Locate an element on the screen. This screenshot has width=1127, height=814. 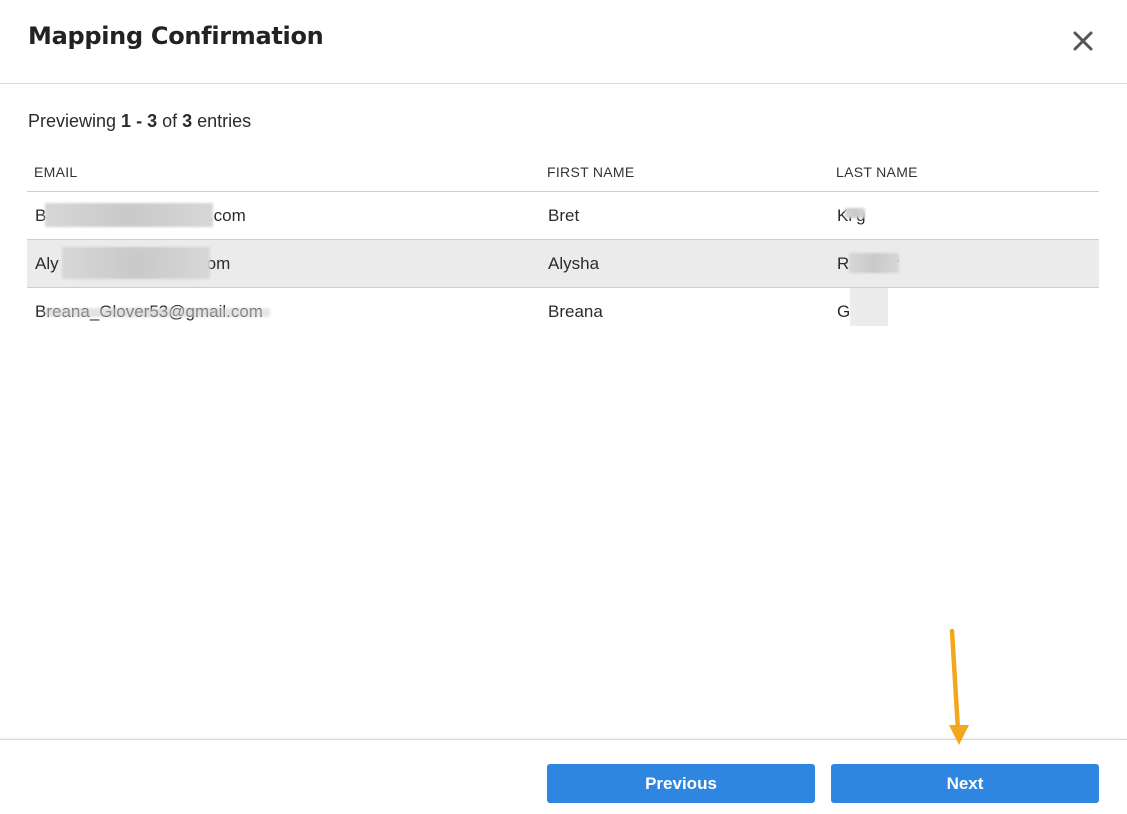
table-header-row: EMAIL FIRST NAME LAST NAME is located at coordinates (563, 172).